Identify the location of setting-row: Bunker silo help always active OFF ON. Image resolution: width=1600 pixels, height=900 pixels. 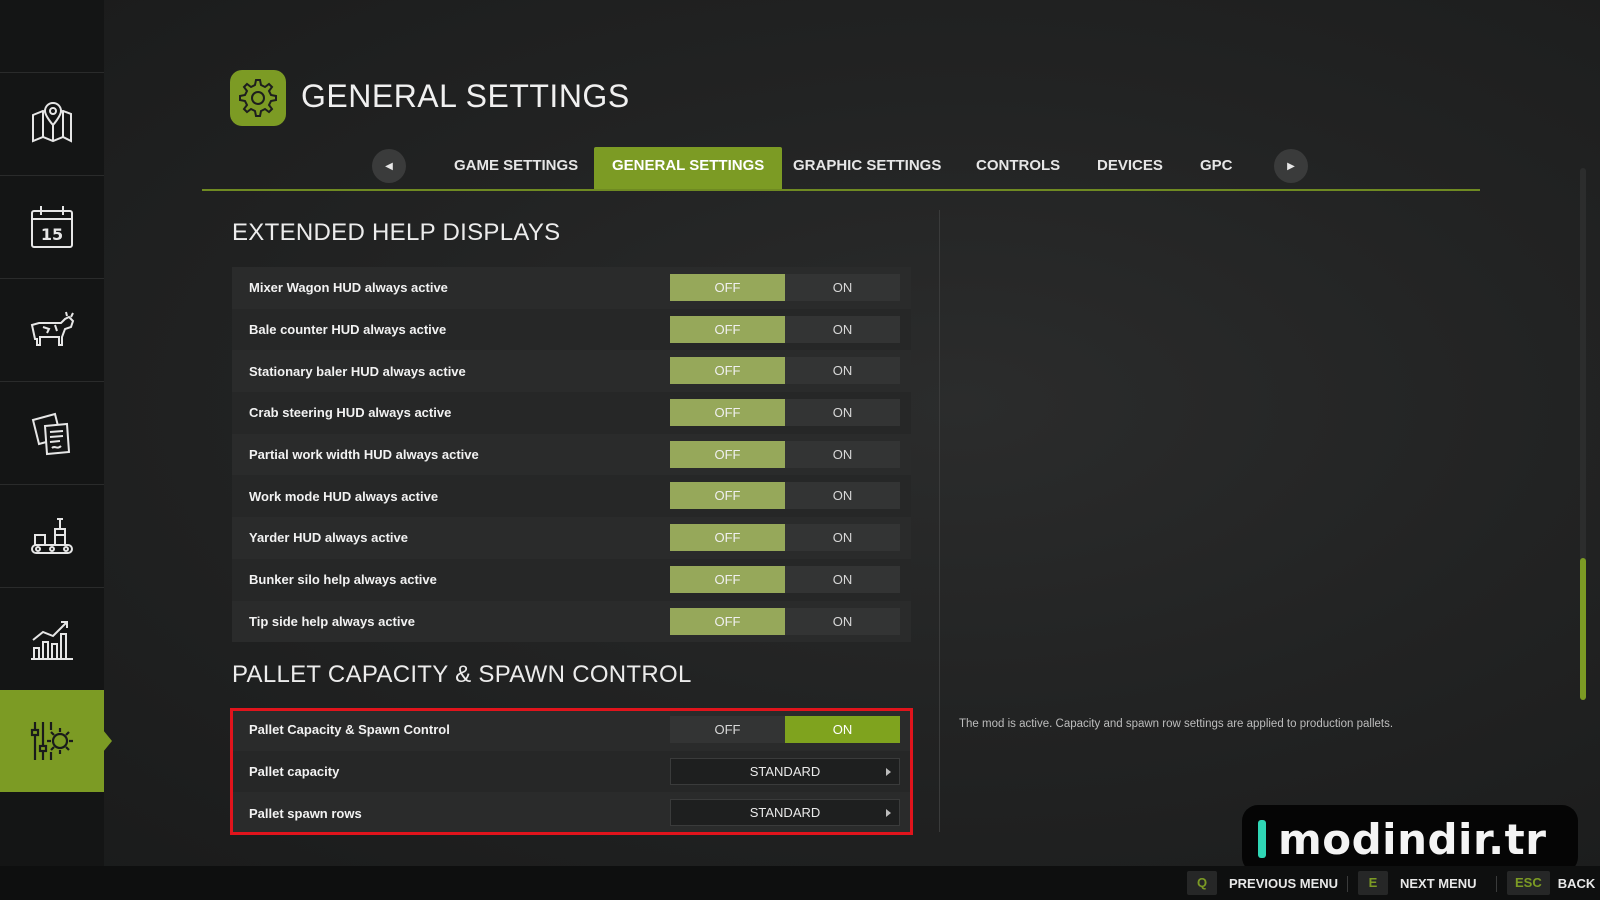
(571, 579).